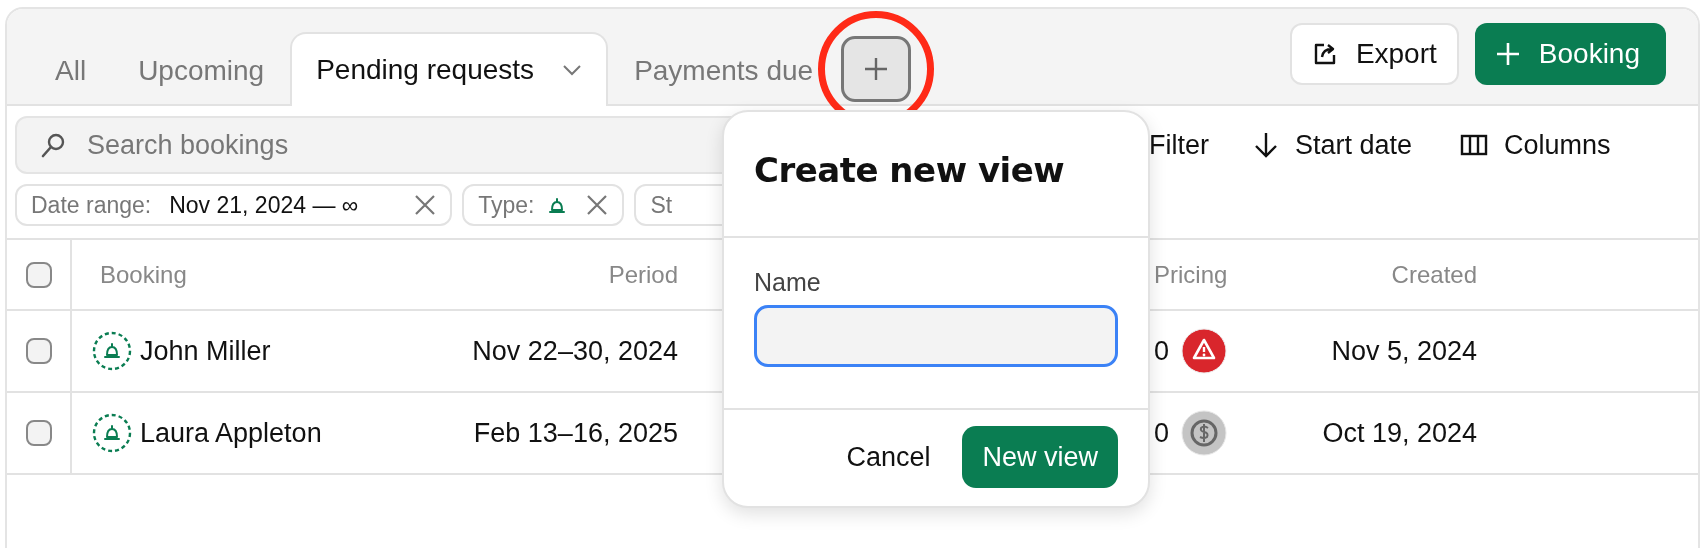 Image resolution: width=1704 pixels, height=548 pixels. Describe the element at coordinates (1179, 145) in the screenshot. I see `filter-button: Filter` at that location.